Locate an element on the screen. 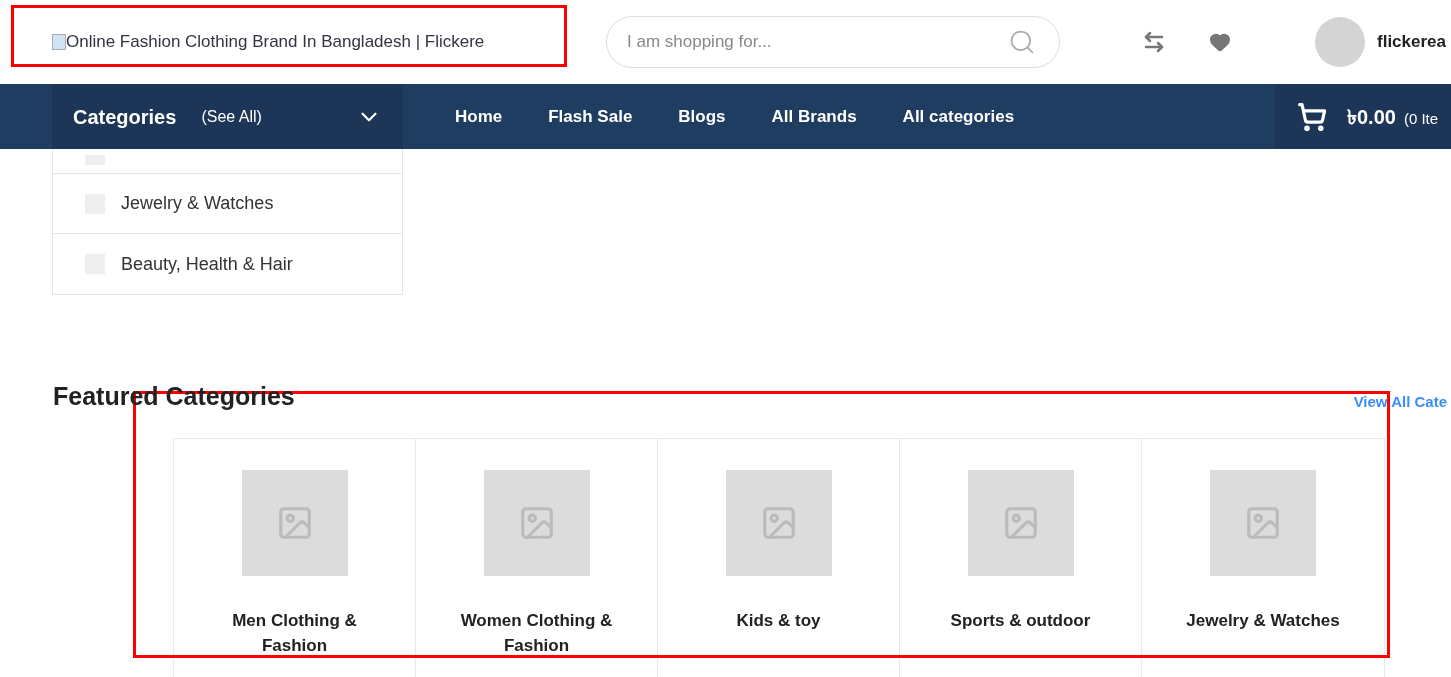 The height and width of the screenshot is (677, 1451). categories-title: Categories is located at coordinates (125, 117).